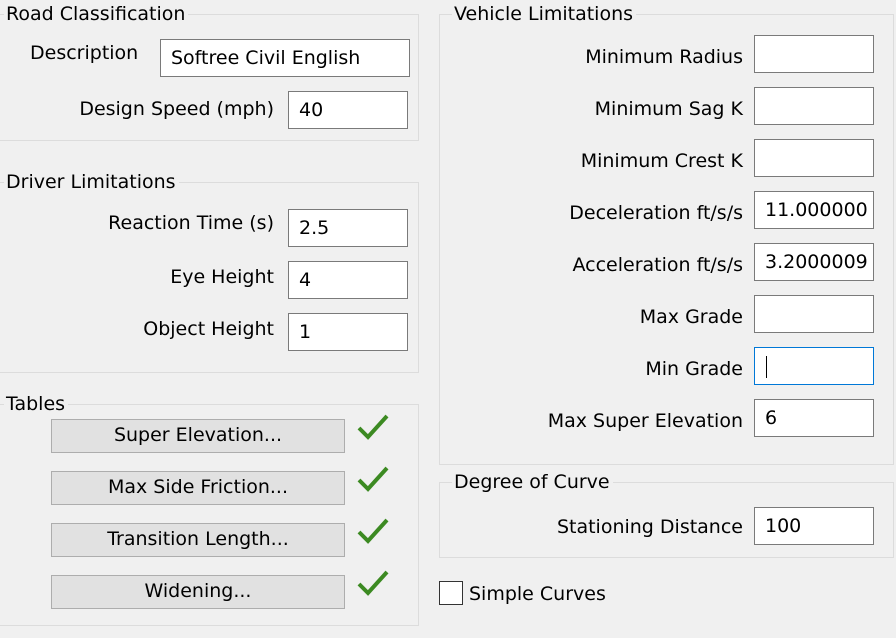 The image size is (896, 638). I want to click on min-grade-input, so click(814, 366).